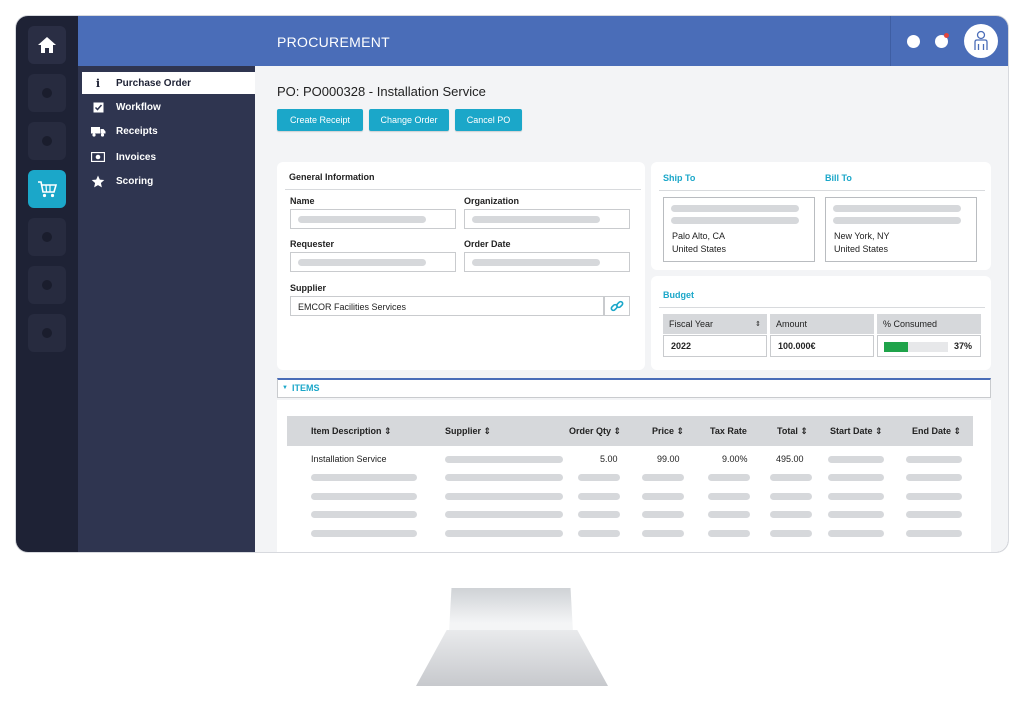 Image resolution: width=1024 pixels, height=704 pixels. Describe the element at coordinates (735, 459) in the screenshot. I see `tax-rate-cell: 9.00%` at that location.